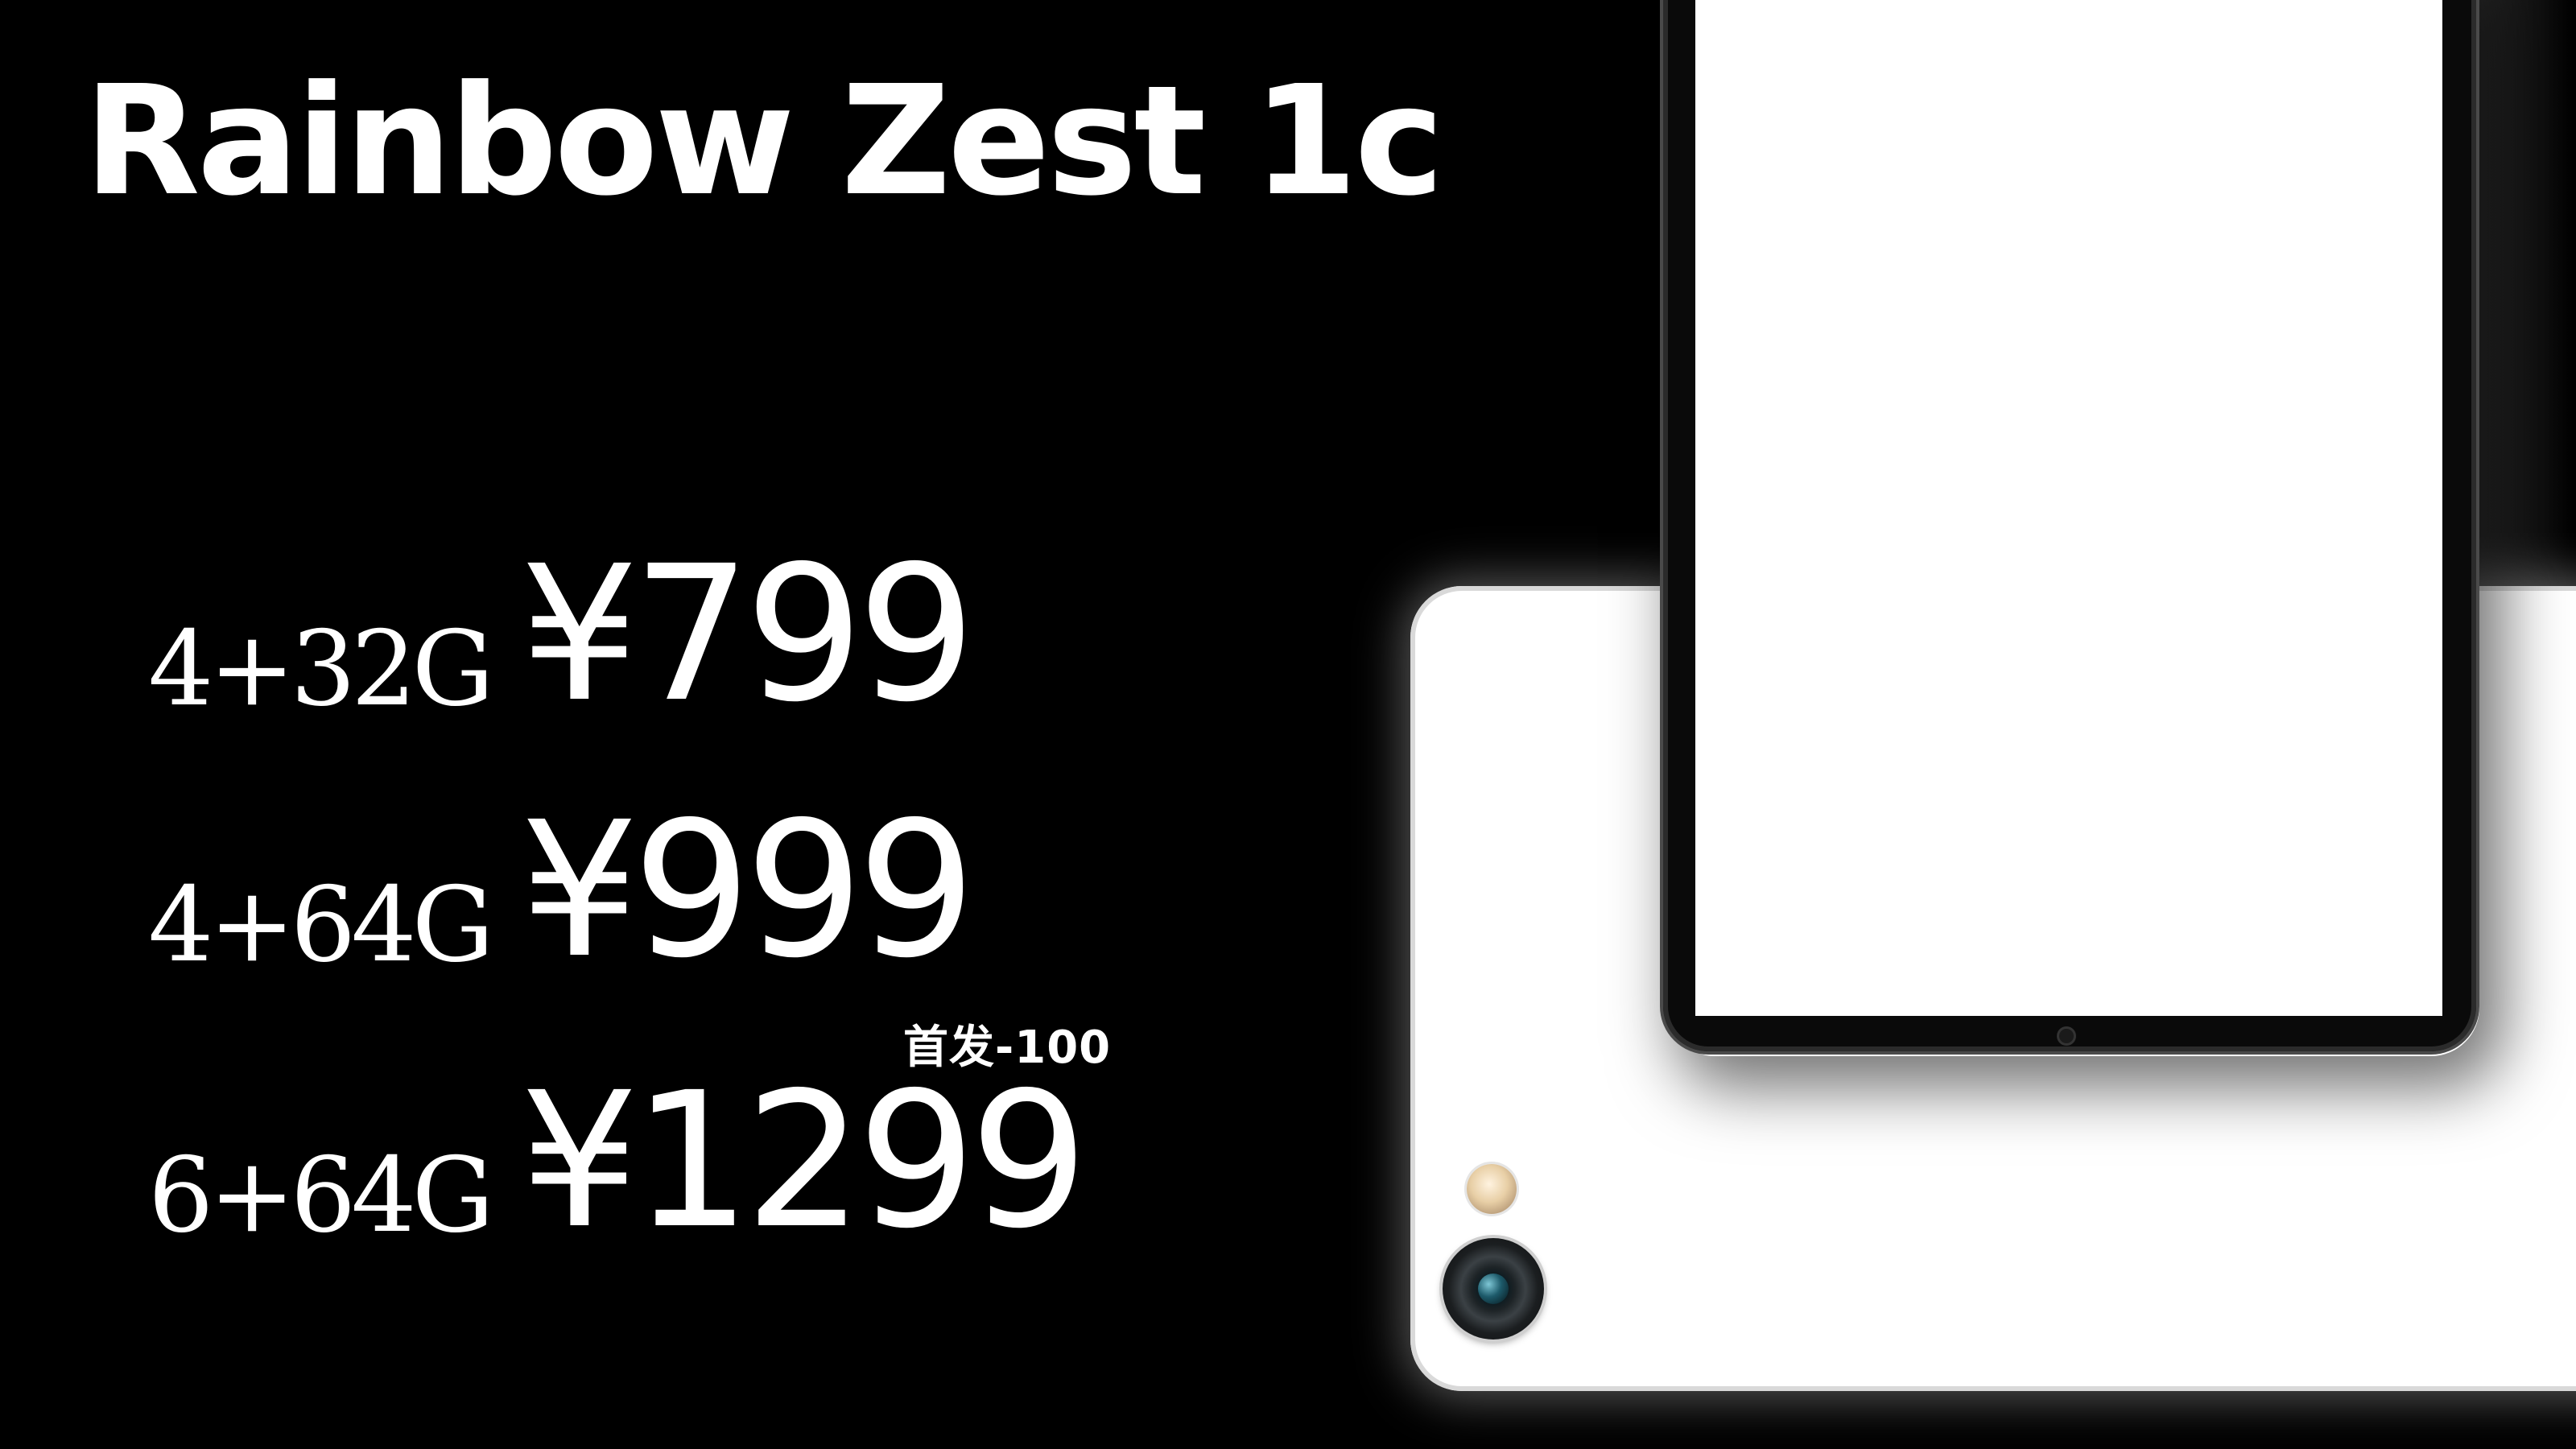  Describe the element at coordinates (321, 669) in the screenshot. I see `spec-label: 4+32G` at that location.